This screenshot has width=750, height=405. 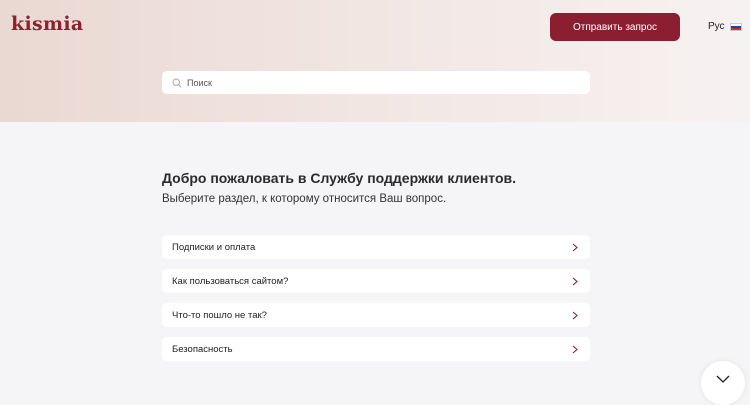 I want to click on category-label: Безопасность, so click(x=202, y=349).